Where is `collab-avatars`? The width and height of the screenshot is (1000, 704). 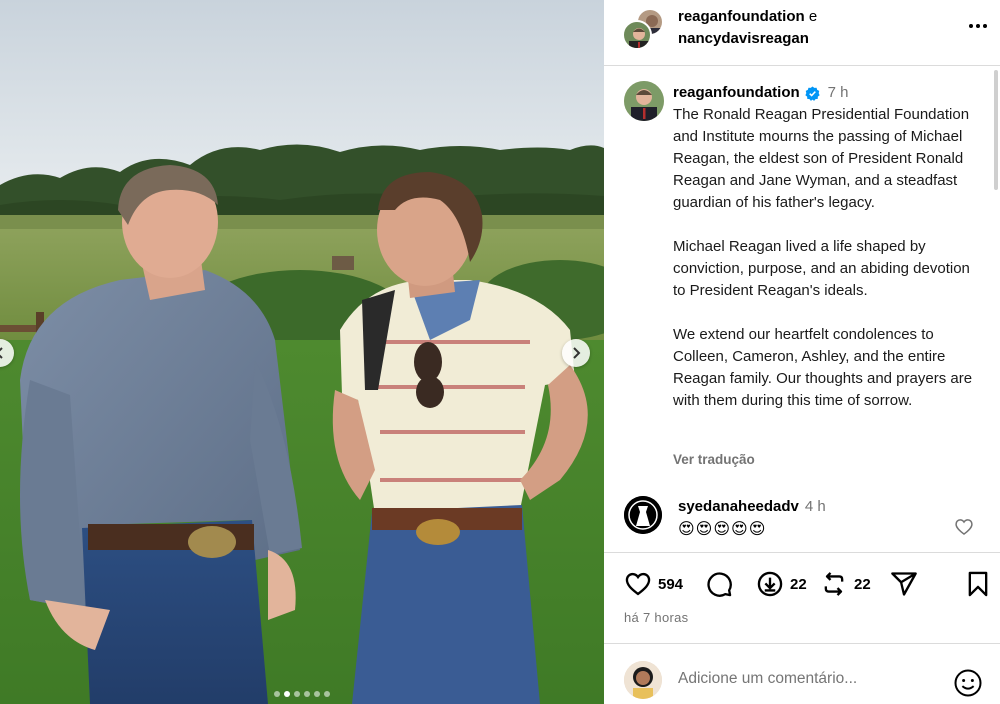
collab-avatars is located at coordinates (643, 29).